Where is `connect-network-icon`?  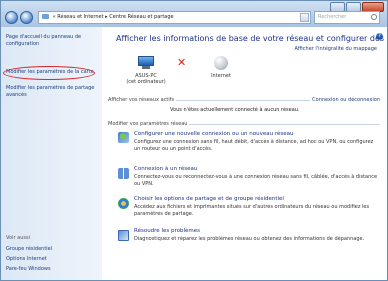
connect-network-icon is located at coordinates (123, 173).